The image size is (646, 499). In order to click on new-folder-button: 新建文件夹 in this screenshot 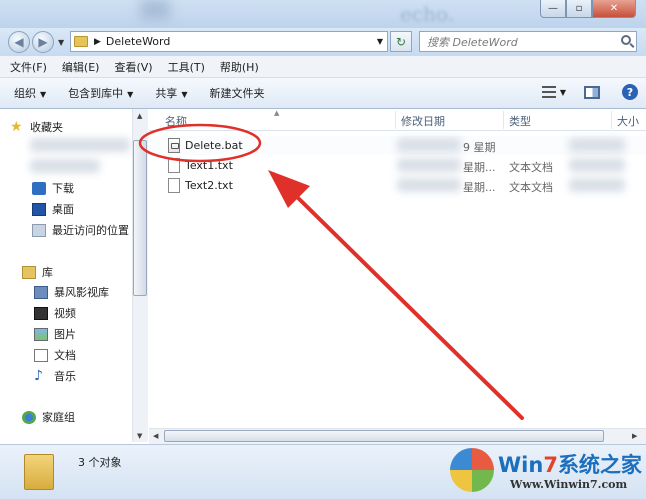, I will do `click(236, 93)`.